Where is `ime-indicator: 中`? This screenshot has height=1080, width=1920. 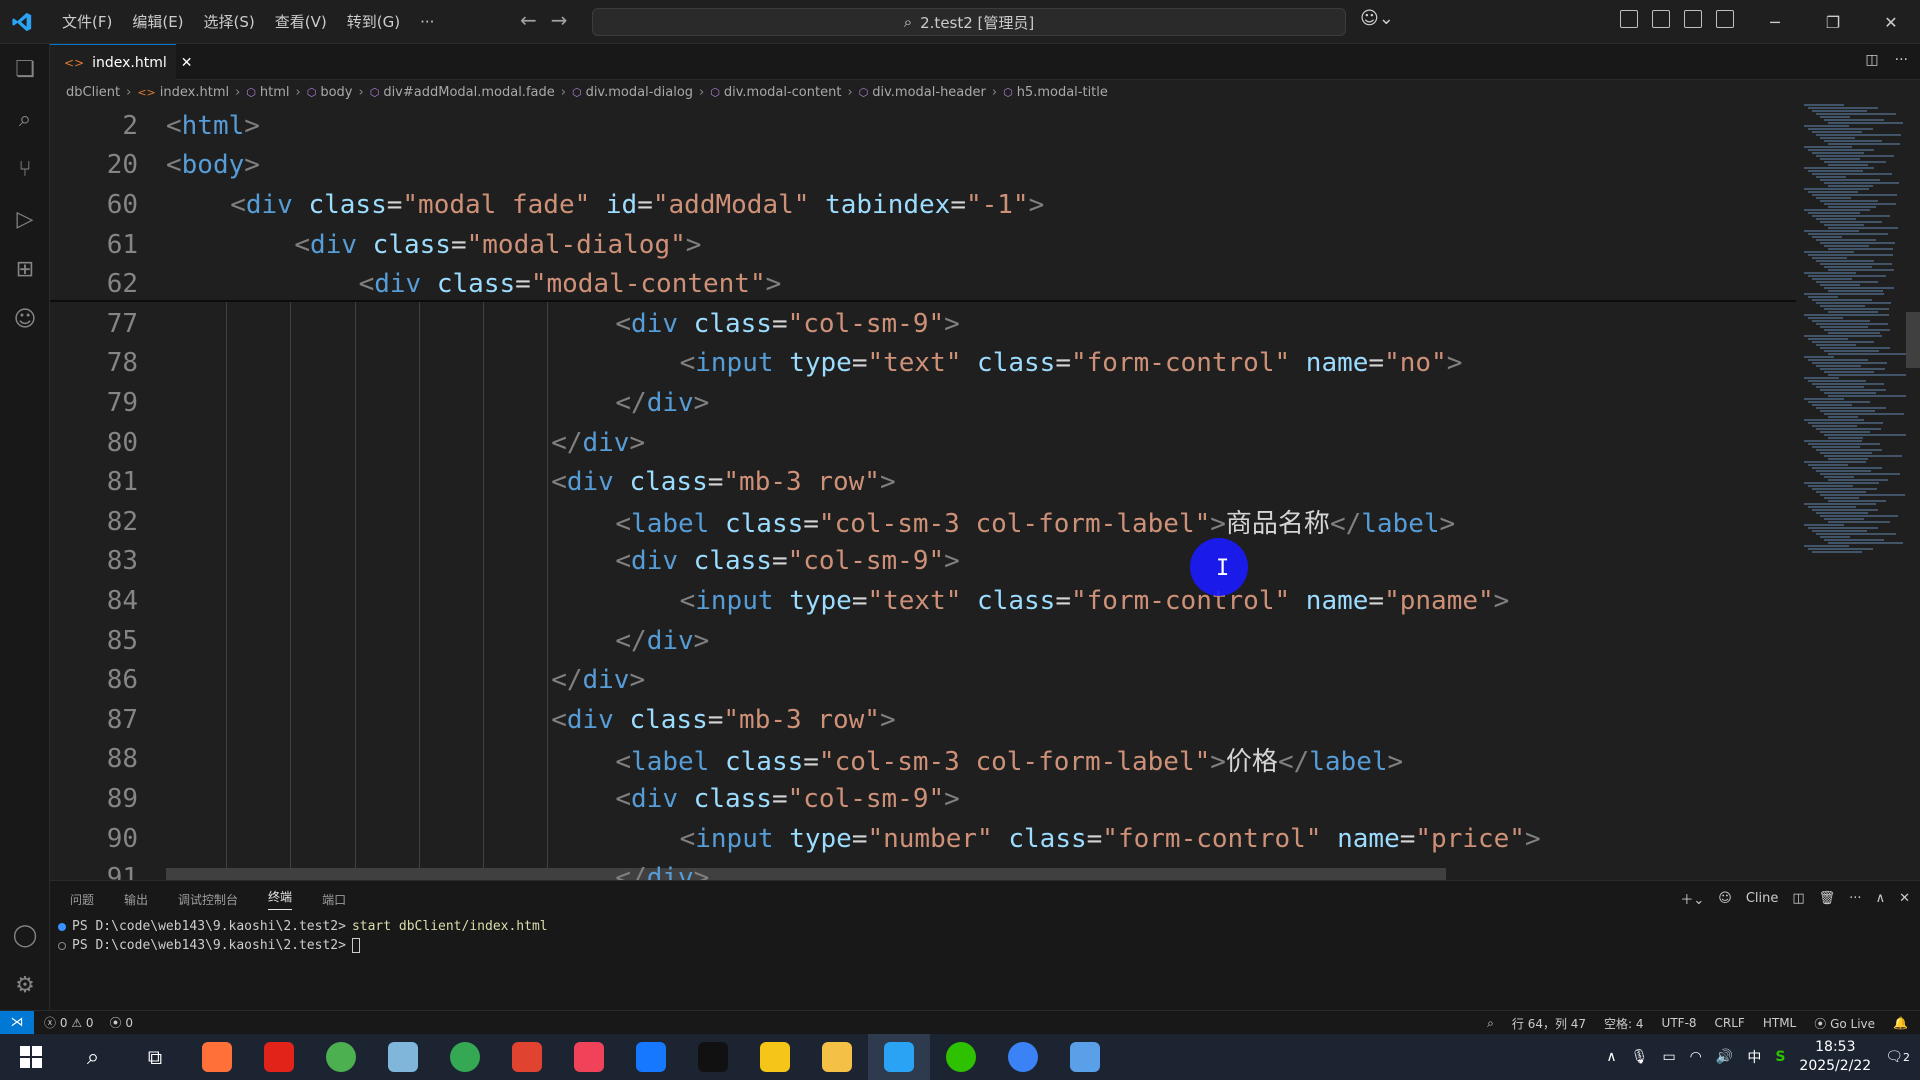 ime-indicator: 中 is located at coordinates (1754, 1057).